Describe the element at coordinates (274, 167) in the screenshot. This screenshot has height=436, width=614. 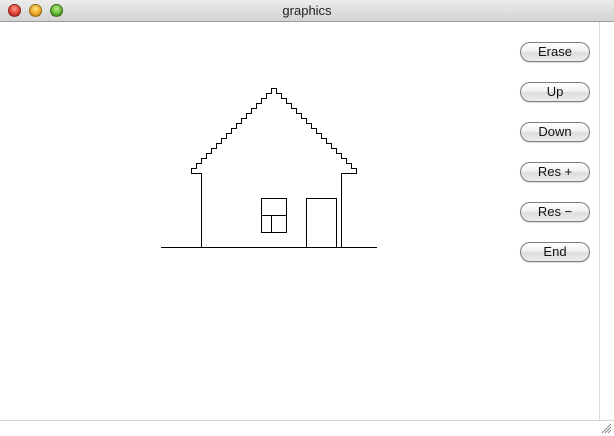
I see `house-outline` at that location.